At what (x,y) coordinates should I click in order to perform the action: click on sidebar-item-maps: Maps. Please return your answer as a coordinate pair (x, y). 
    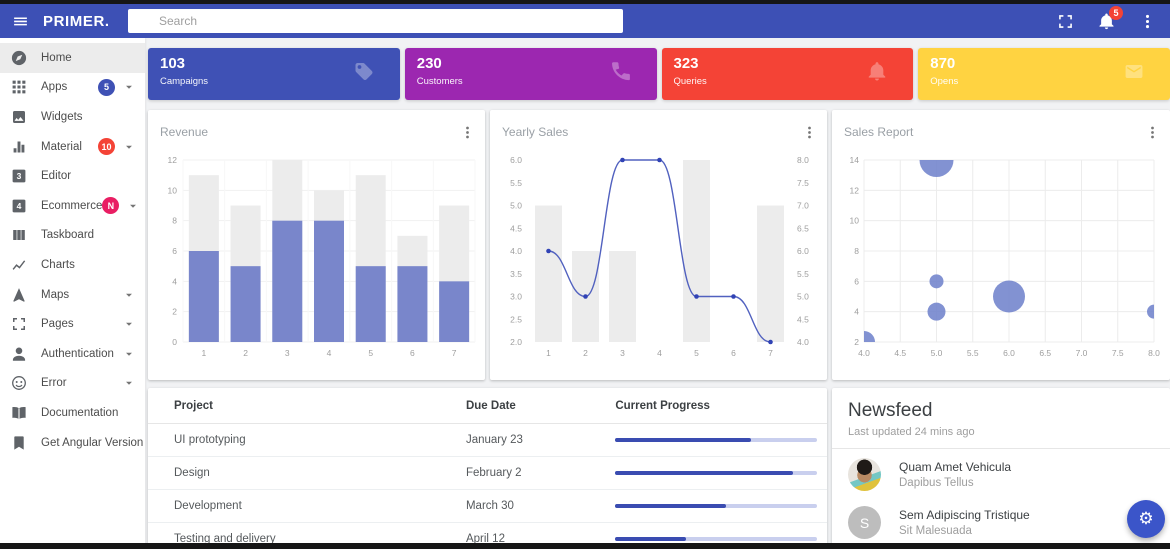
    Looking at the image, I should click on (72, 295).